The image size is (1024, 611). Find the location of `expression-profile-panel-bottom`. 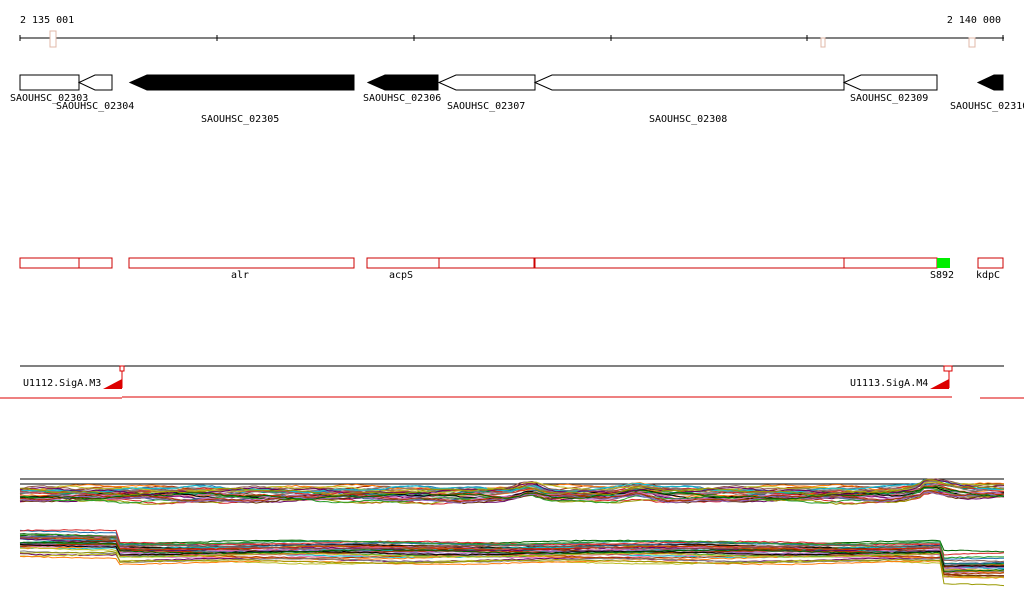

expression-profile-panel-bottom is located at coordinates (512, 558).